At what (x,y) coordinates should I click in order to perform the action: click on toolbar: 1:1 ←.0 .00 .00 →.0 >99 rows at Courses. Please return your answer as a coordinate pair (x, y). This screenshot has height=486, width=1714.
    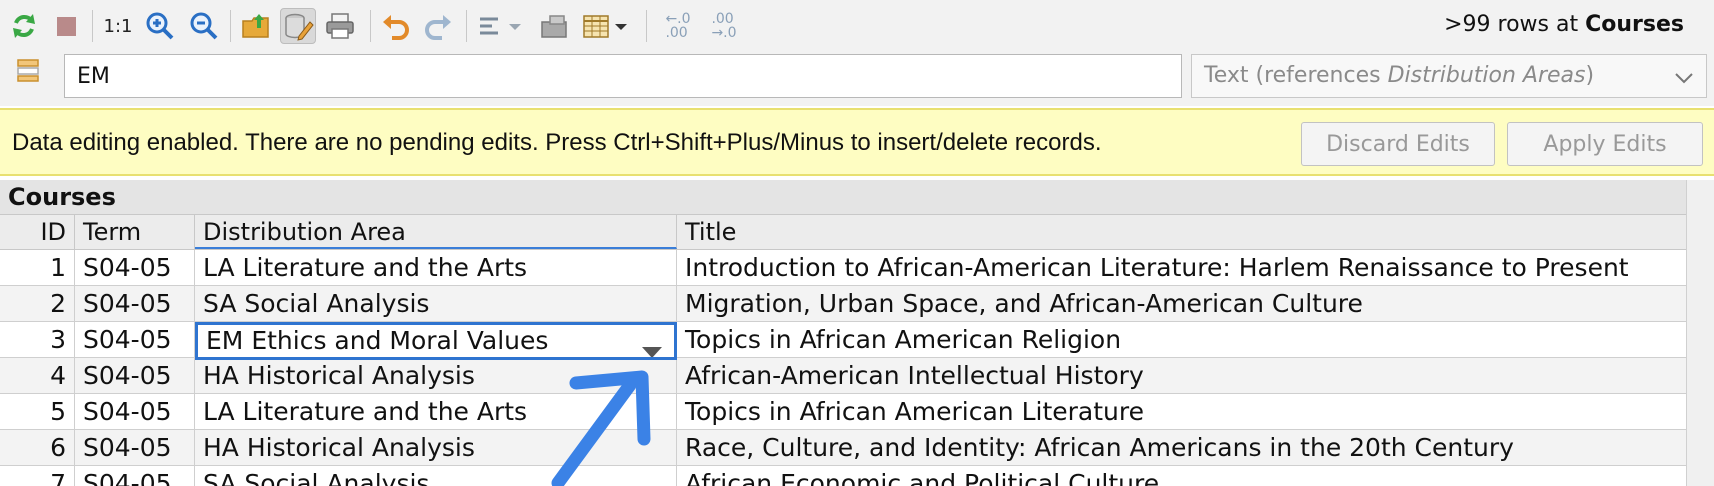
    Looking at the image, I should click on (857, 27).